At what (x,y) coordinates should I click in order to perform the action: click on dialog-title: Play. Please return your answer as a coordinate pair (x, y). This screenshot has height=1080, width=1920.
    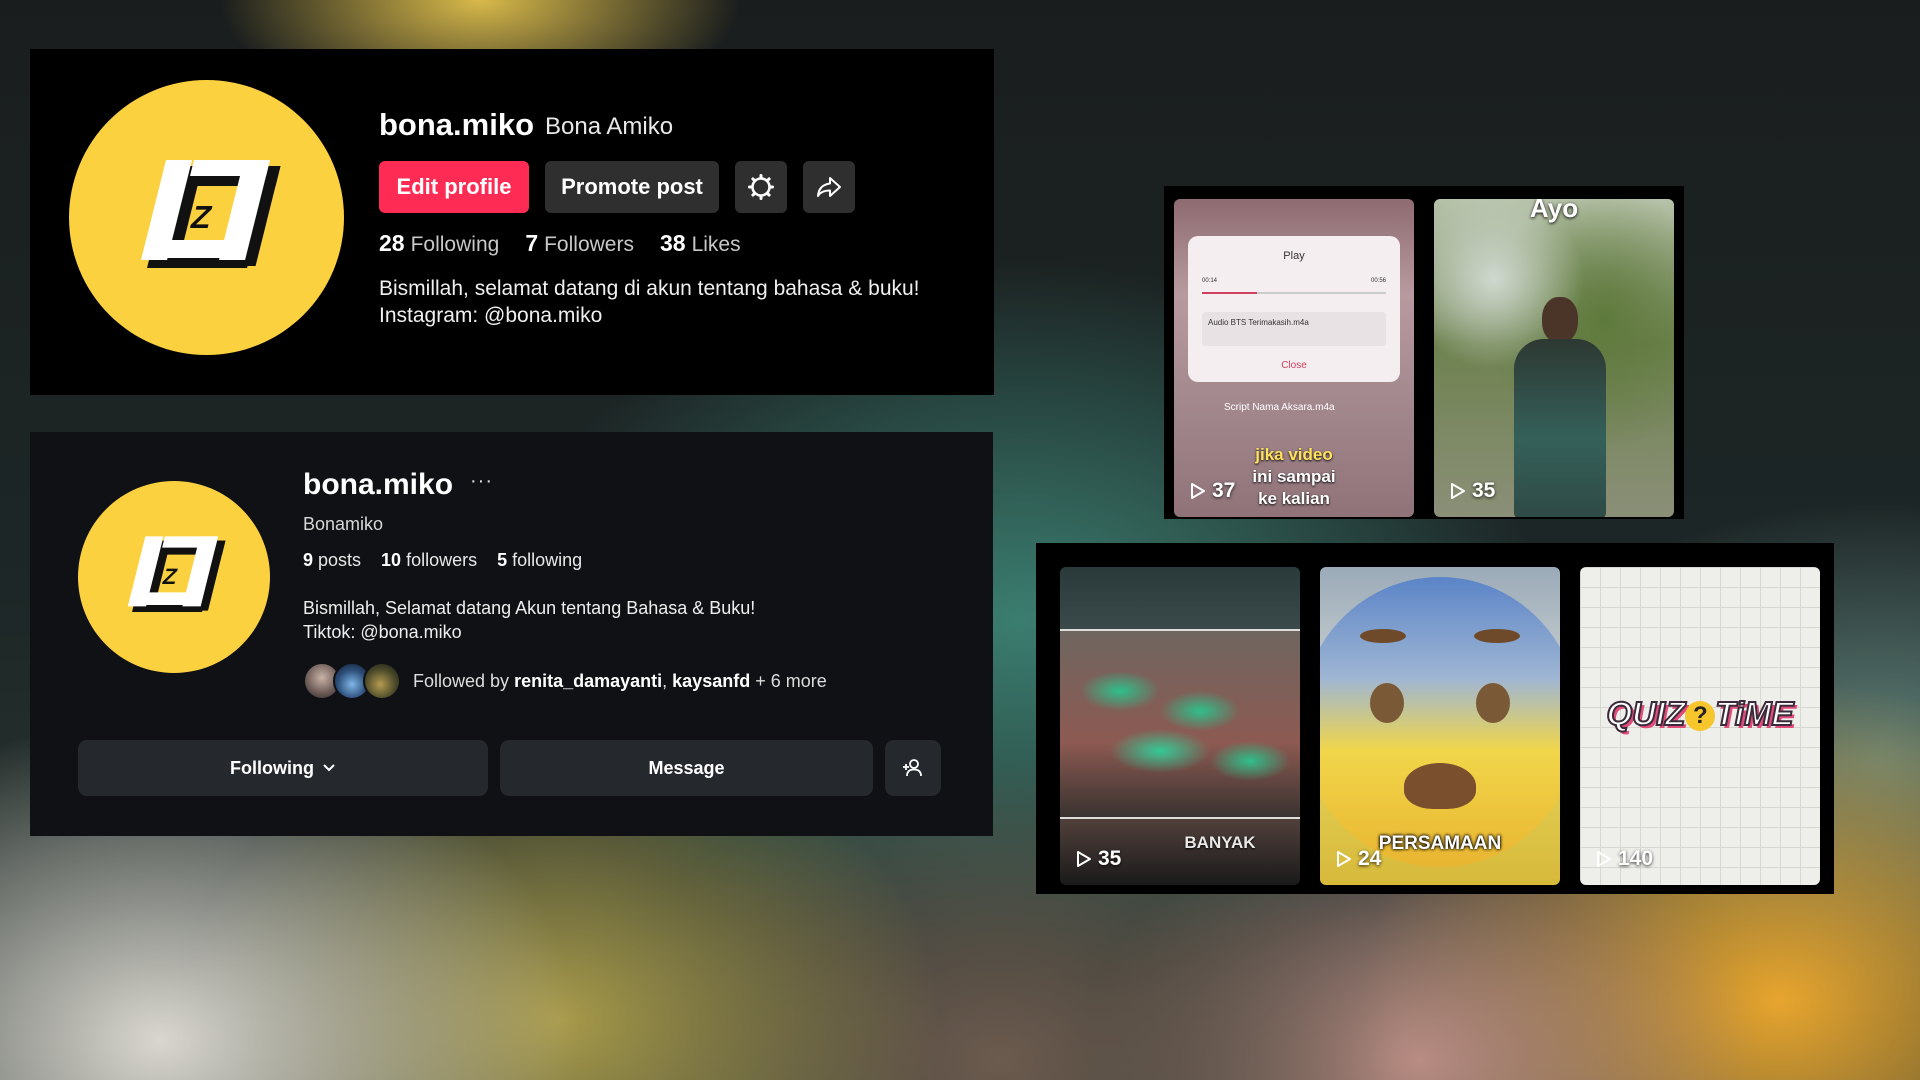
    Looking at the image, I should click on (1294, 256).